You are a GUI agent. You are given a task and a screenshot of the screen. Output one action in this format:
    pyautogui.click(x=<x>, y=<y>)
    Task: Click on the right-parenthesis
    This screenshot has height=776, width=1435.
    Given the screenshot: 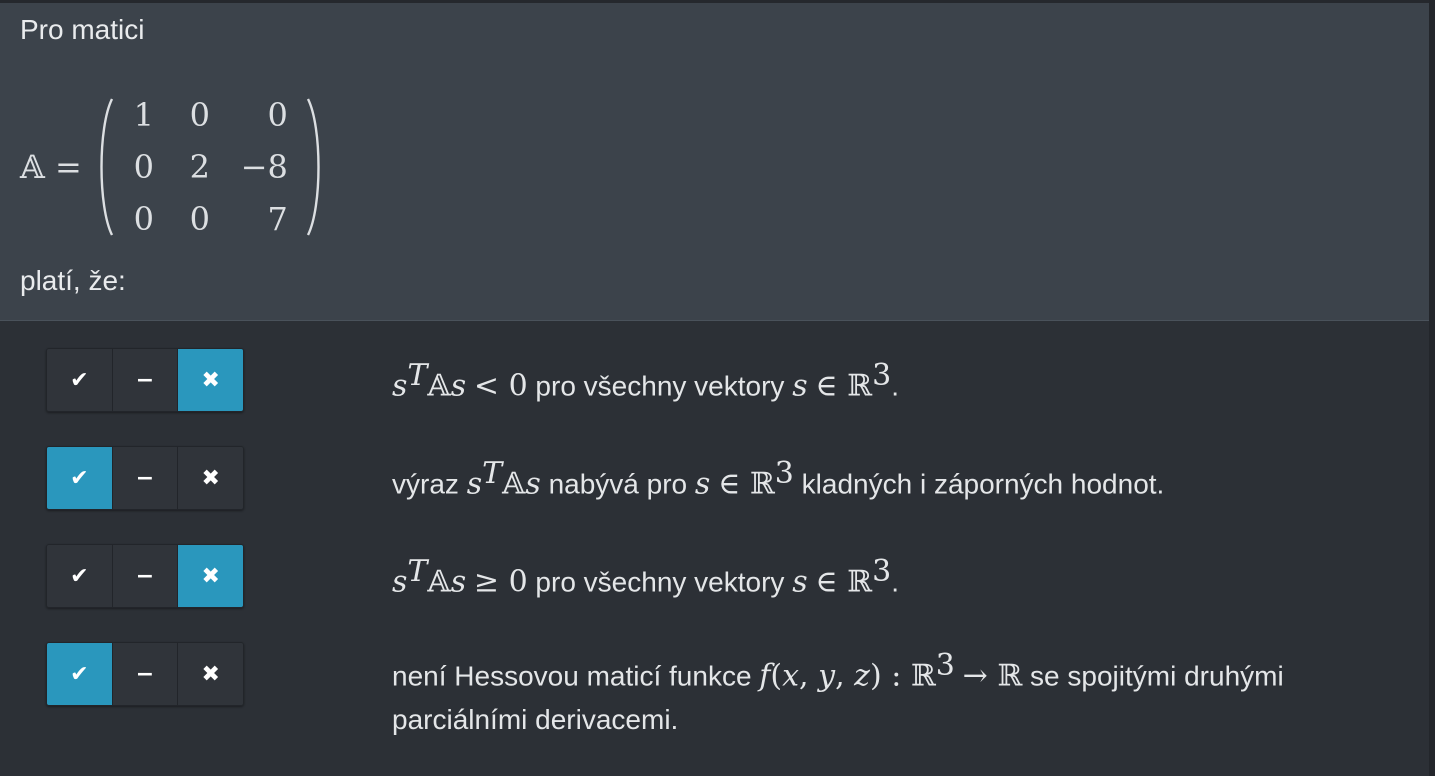 What is the action you would take?
    pyautogui.click(x=315, y=167)
    